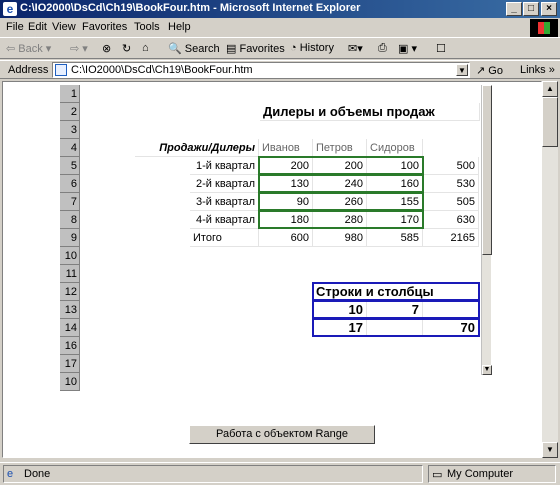  I want to click on menu-favorites: Favorites, so click(104, 27).